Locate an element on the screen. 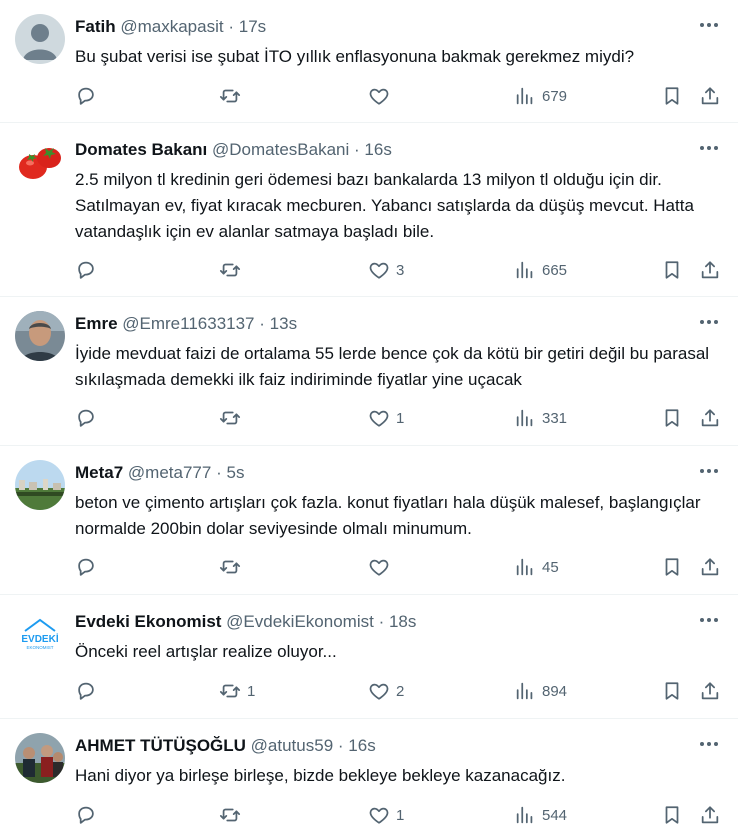  views-button: 679 is located at coordinates (540, 96).